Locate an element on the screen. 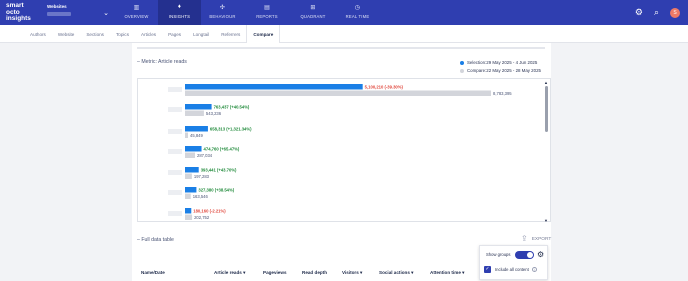  tab-authors: Authors is located at coordinates (38, 34).